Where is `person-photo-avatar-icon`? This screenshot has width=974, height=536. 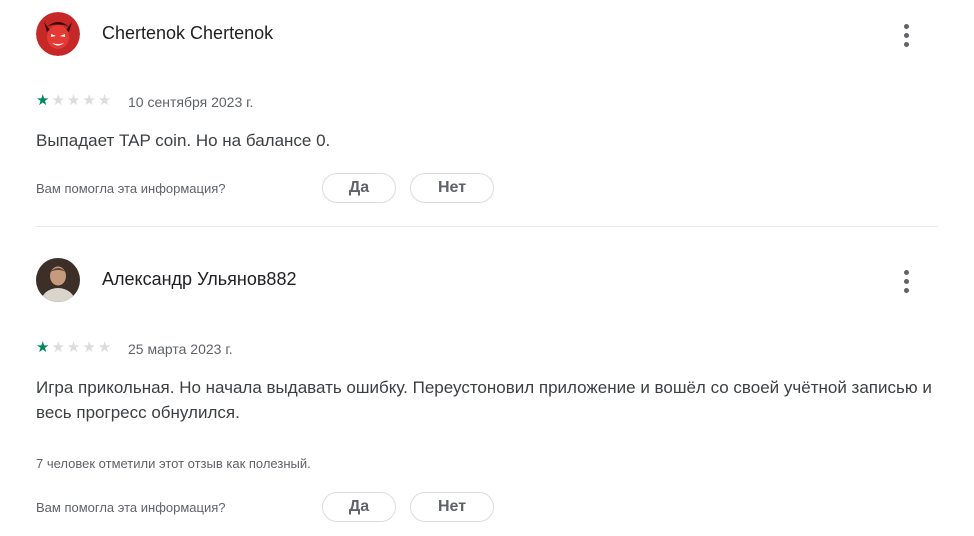
person-photo-avatar-icon is located at coordinates (58, 280).